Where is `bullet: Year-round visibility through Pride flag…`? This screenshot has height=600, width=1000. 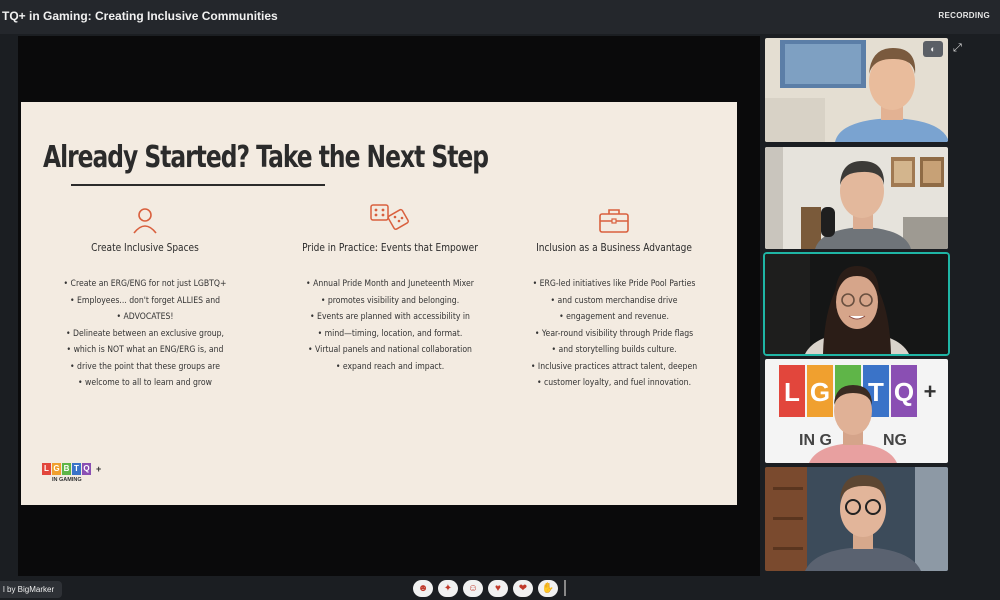 bullet: Year-round visibility through Pride flag… is located at coordinates (614, 334).